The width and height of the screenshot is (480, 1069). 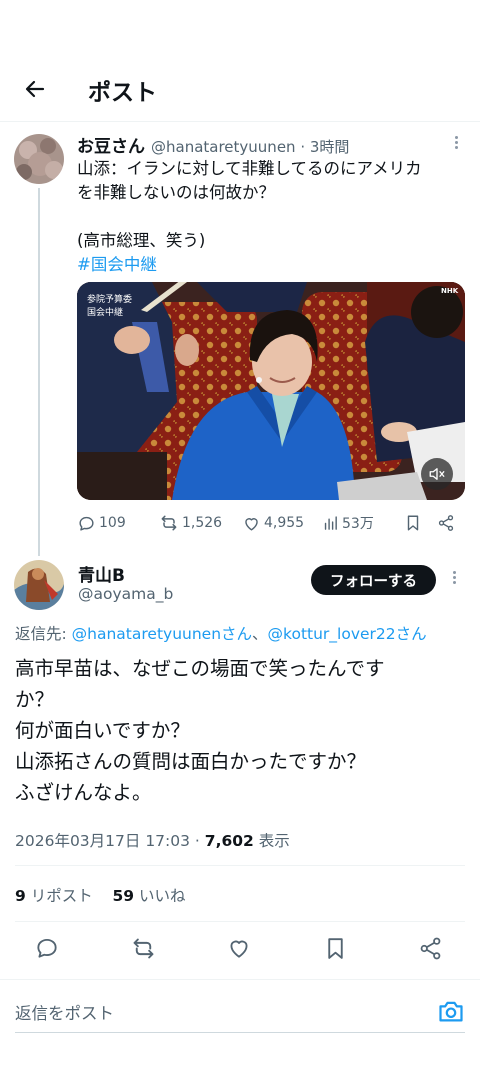 I want to click on author-handle: @aoyama_b, so click(x=125, y=594).